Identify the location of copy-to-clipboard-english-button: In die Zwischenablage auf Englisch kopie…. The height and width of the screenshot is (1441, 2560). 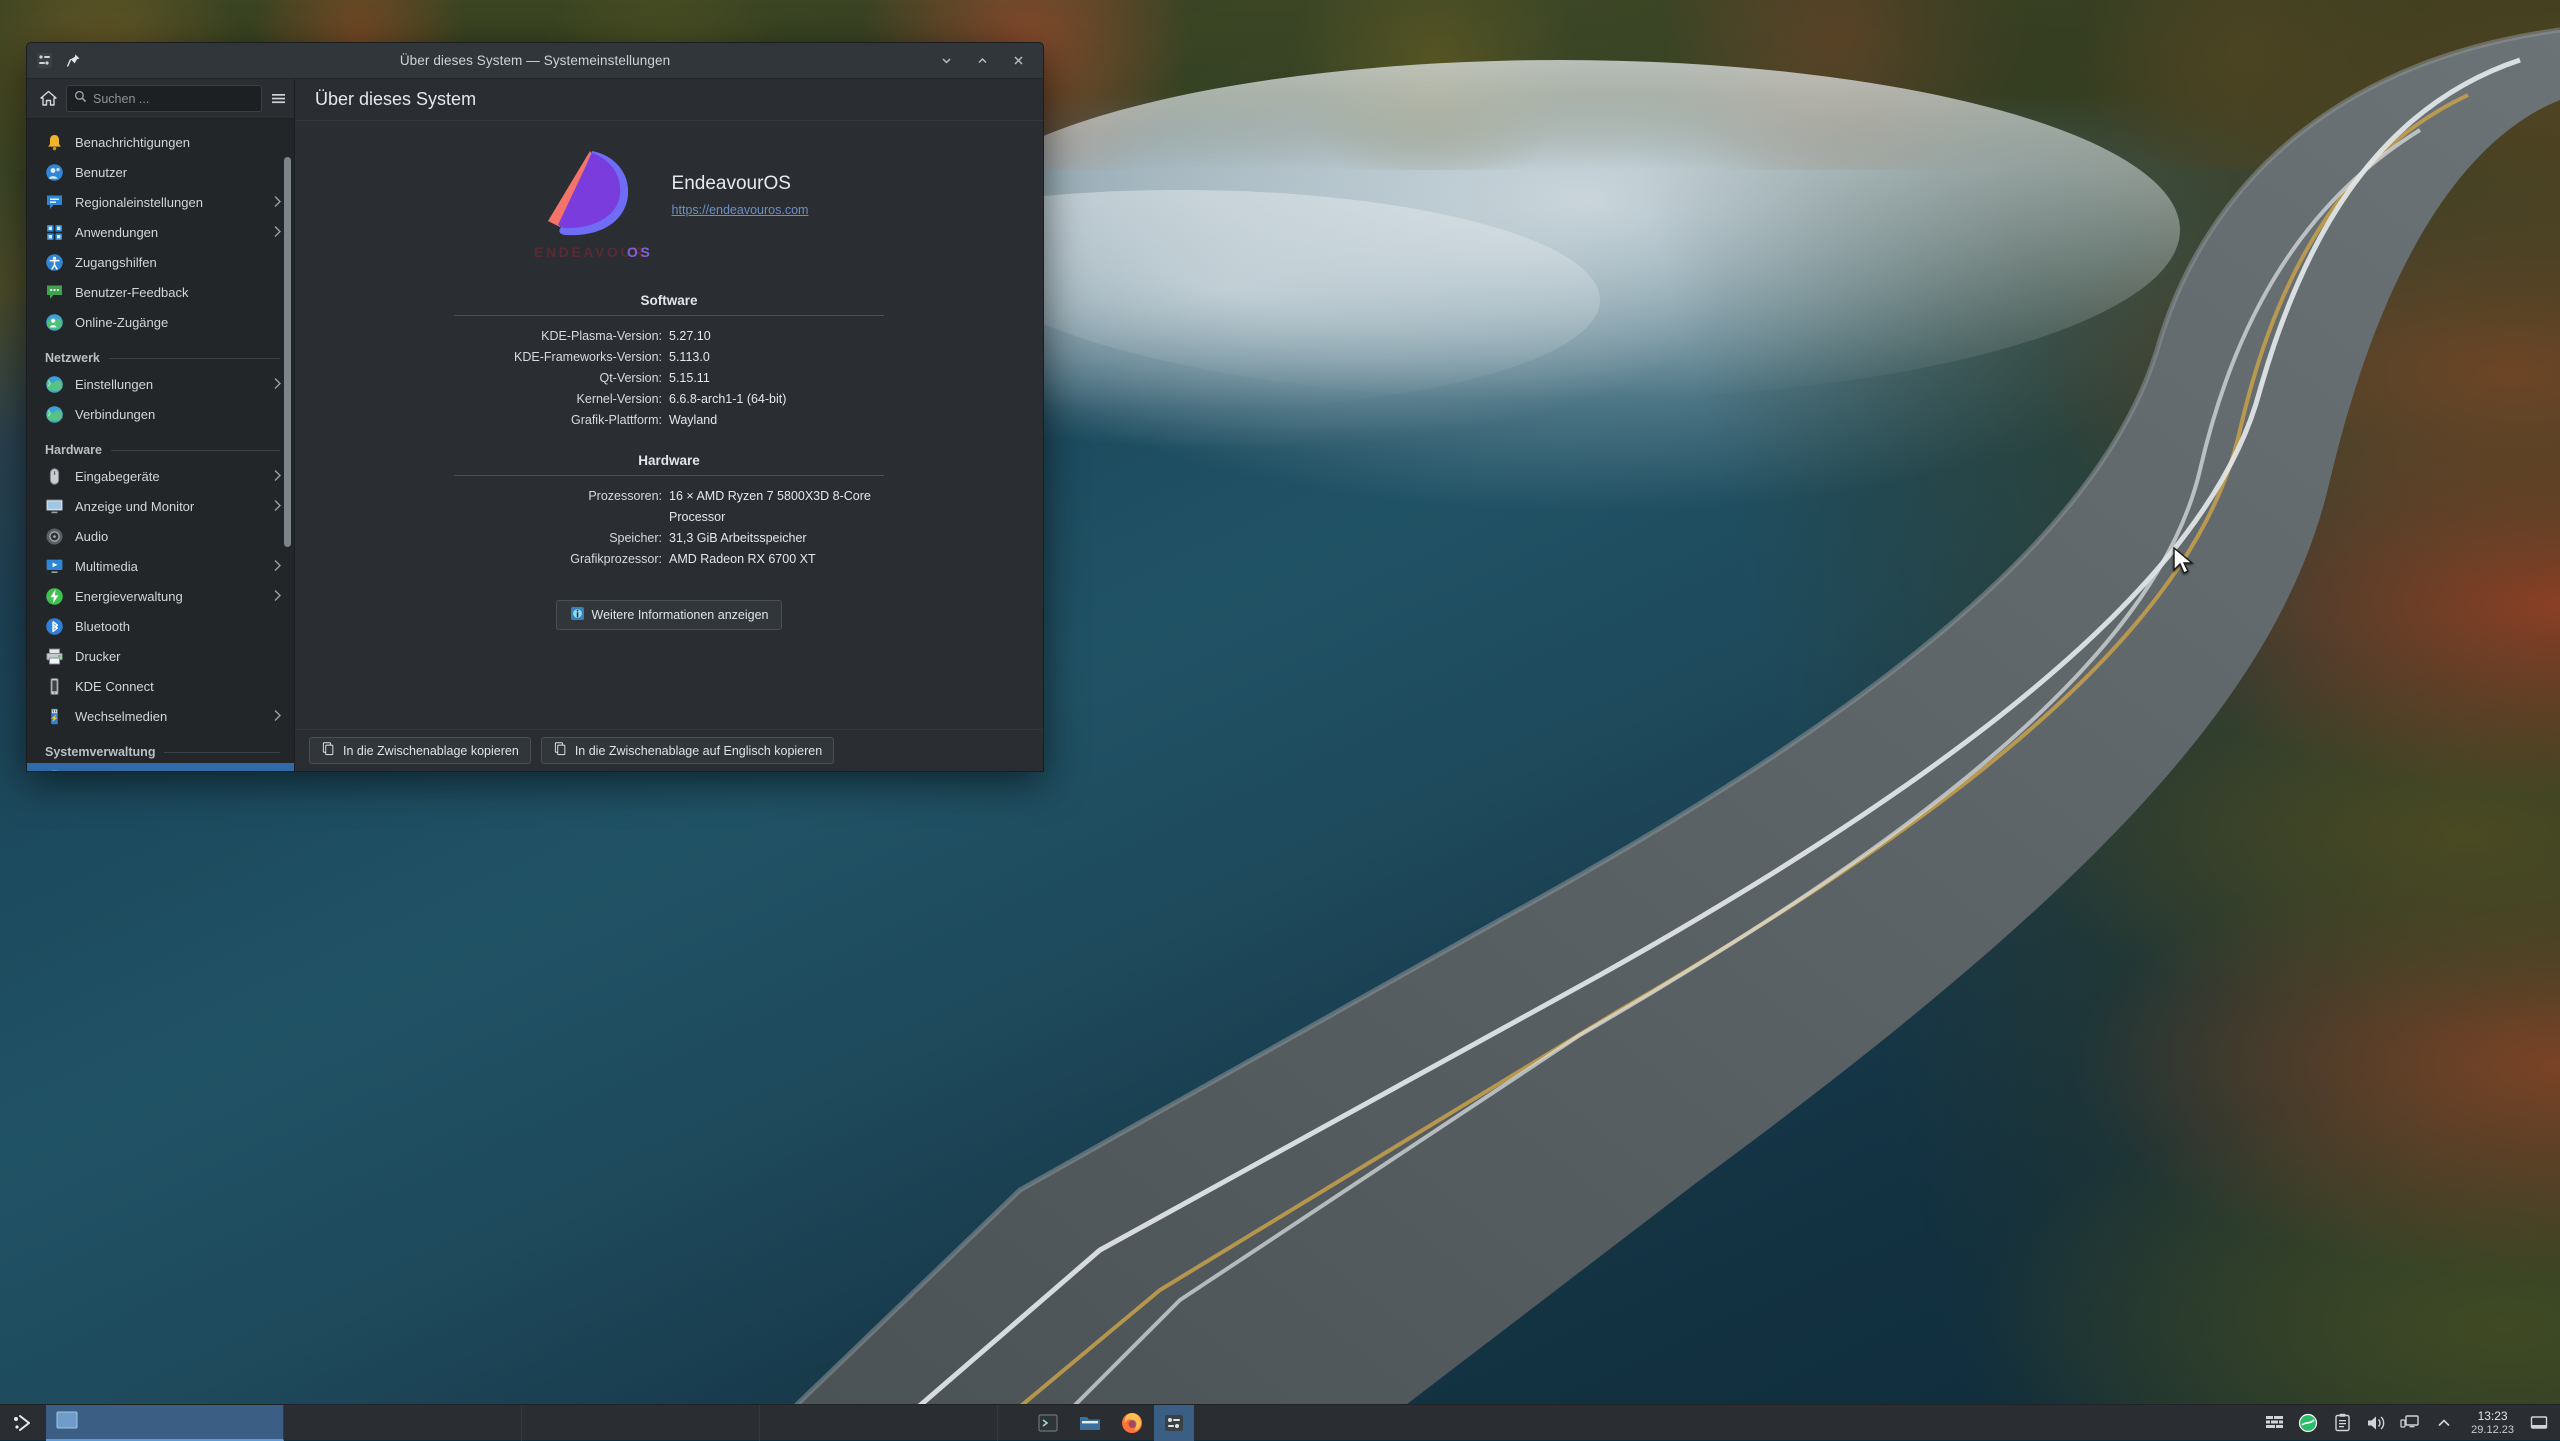
(687, 750).